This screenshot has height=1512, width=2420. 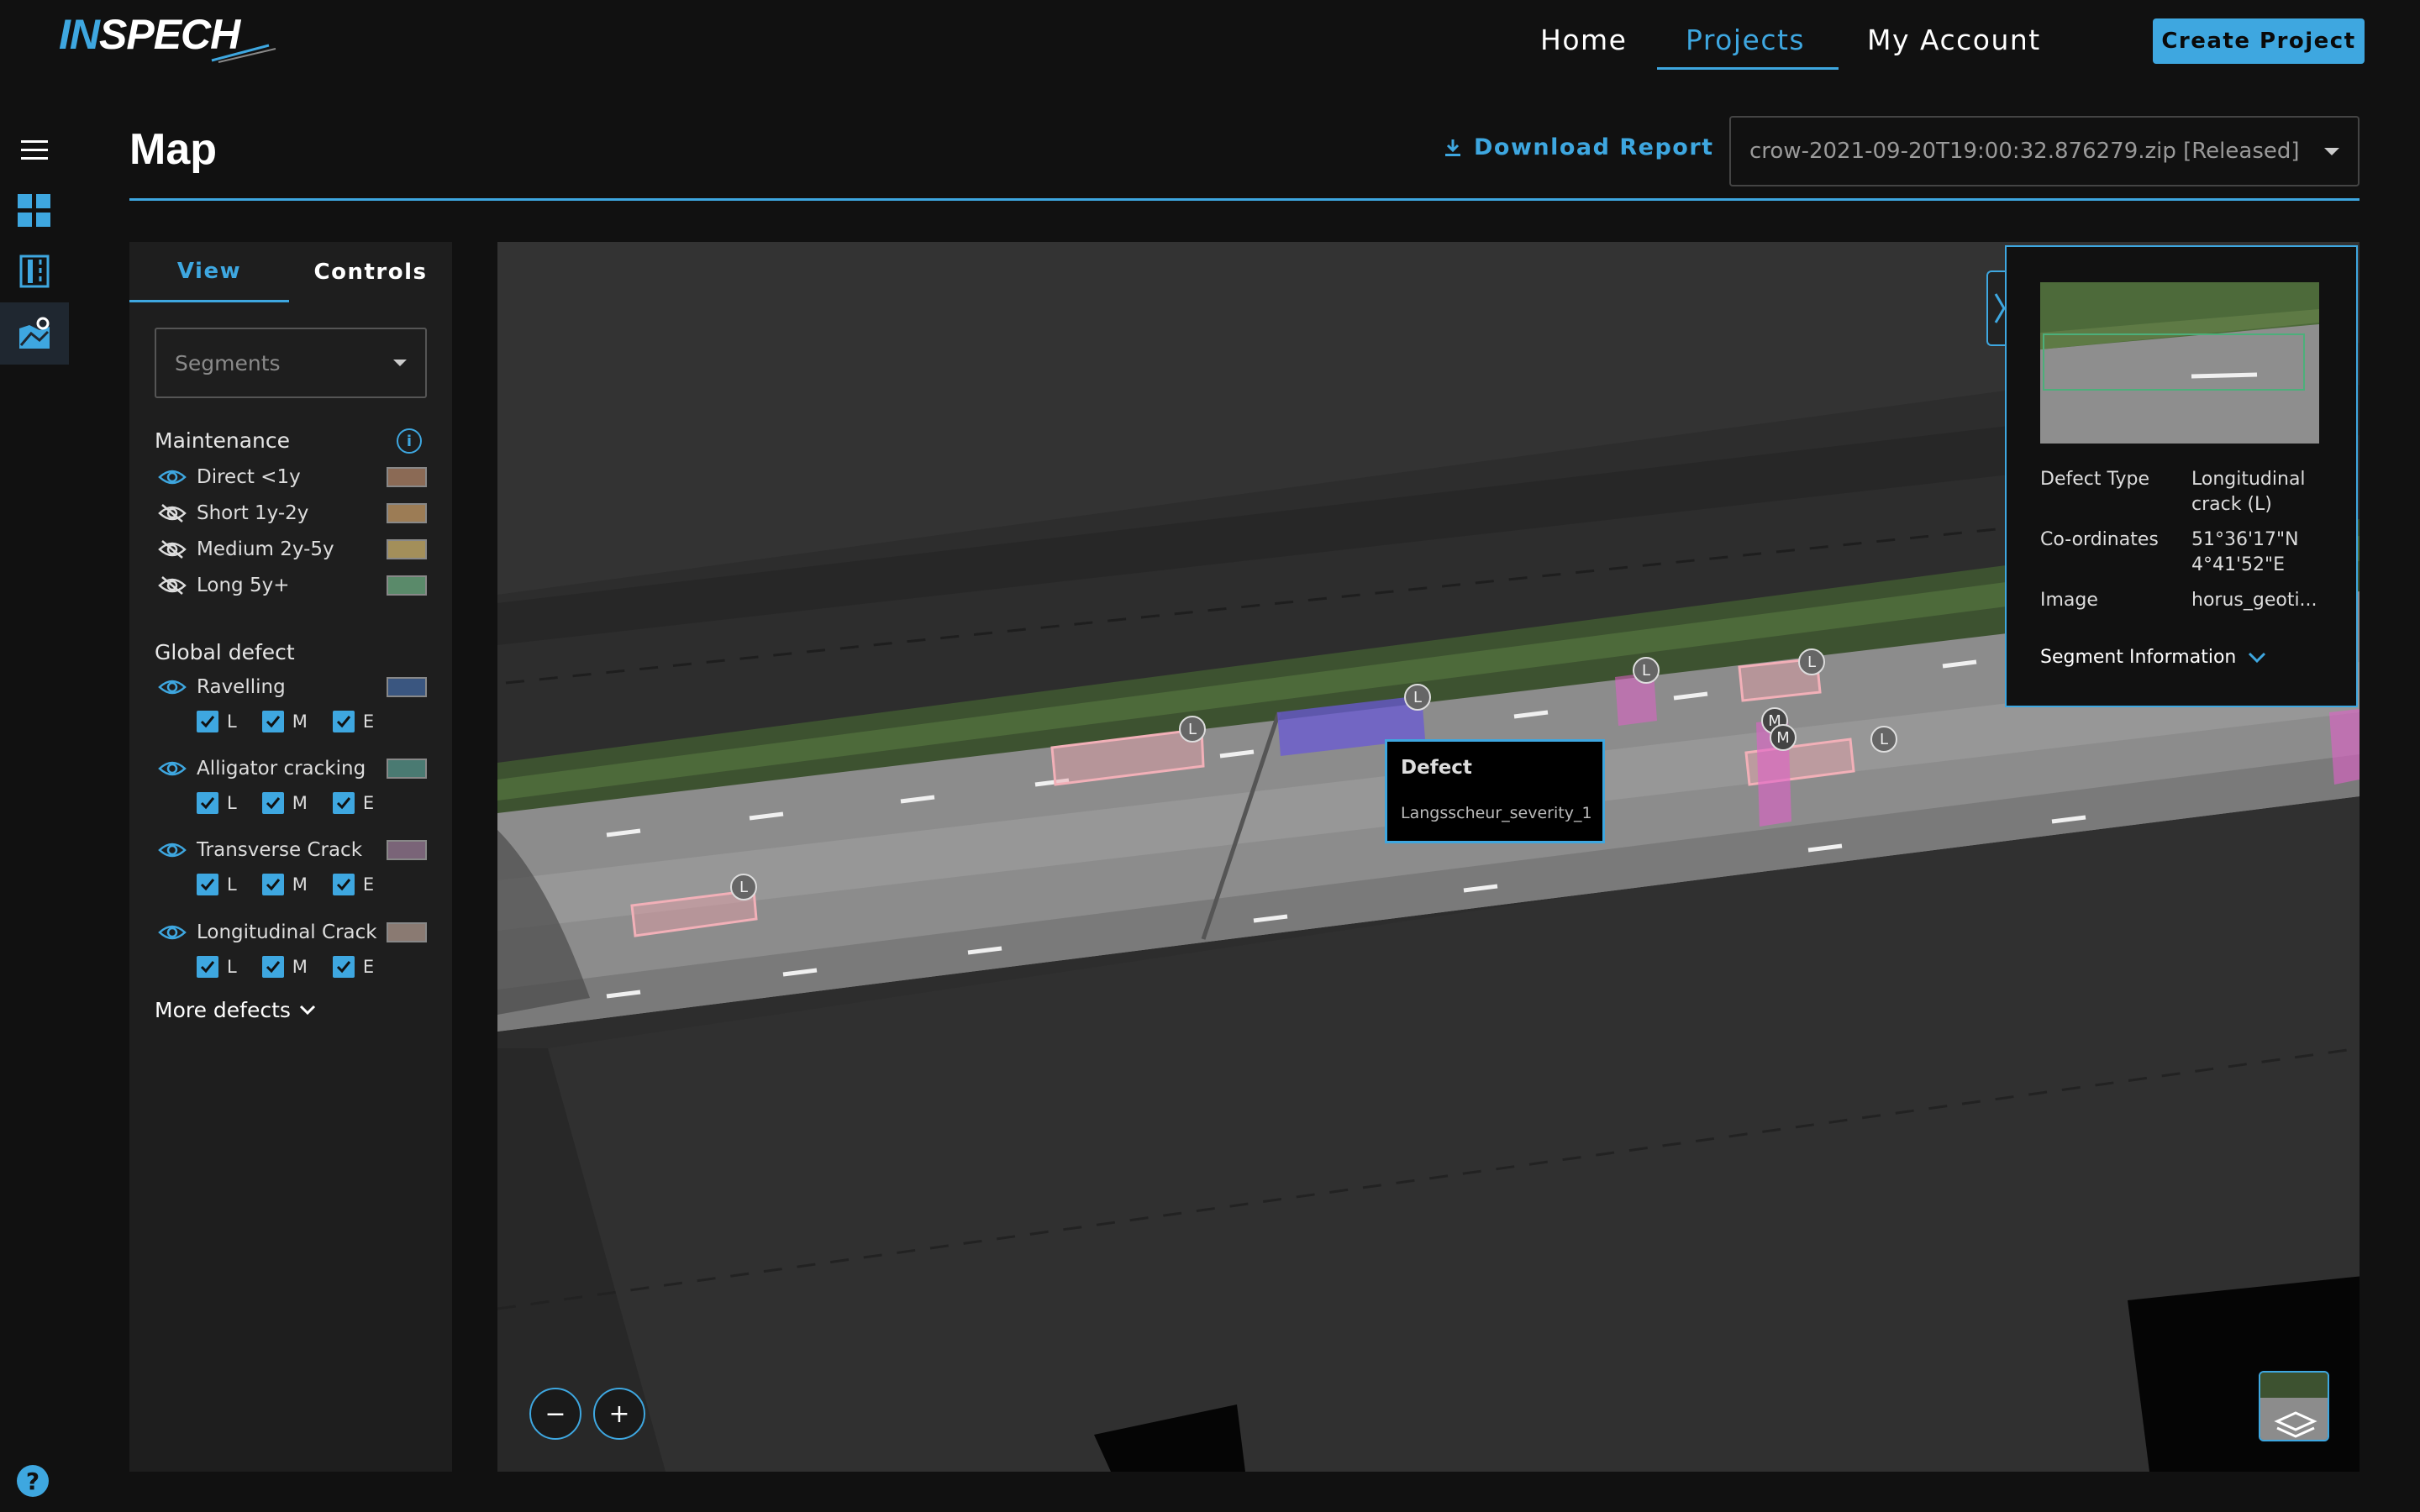 I want to click on severity-checks-ravelling: L M E, so click(x=298, y=721).